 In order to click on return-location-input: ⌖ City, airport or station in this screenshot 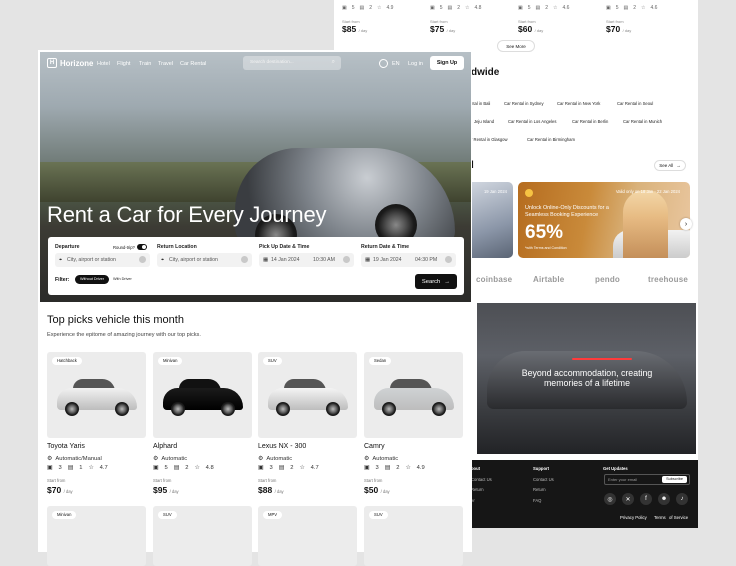, I will do `click(204, 260)`.